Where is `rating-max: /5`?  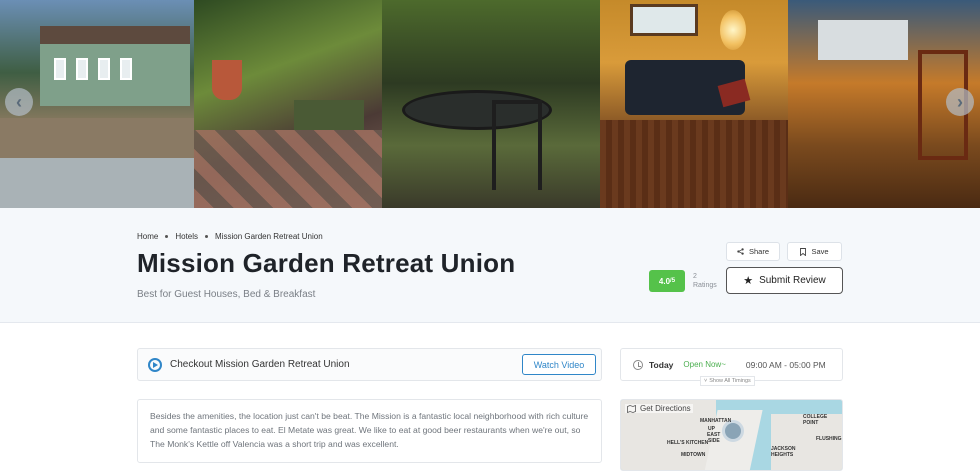
rating-max: /5 is located at coordinates (673, 281).